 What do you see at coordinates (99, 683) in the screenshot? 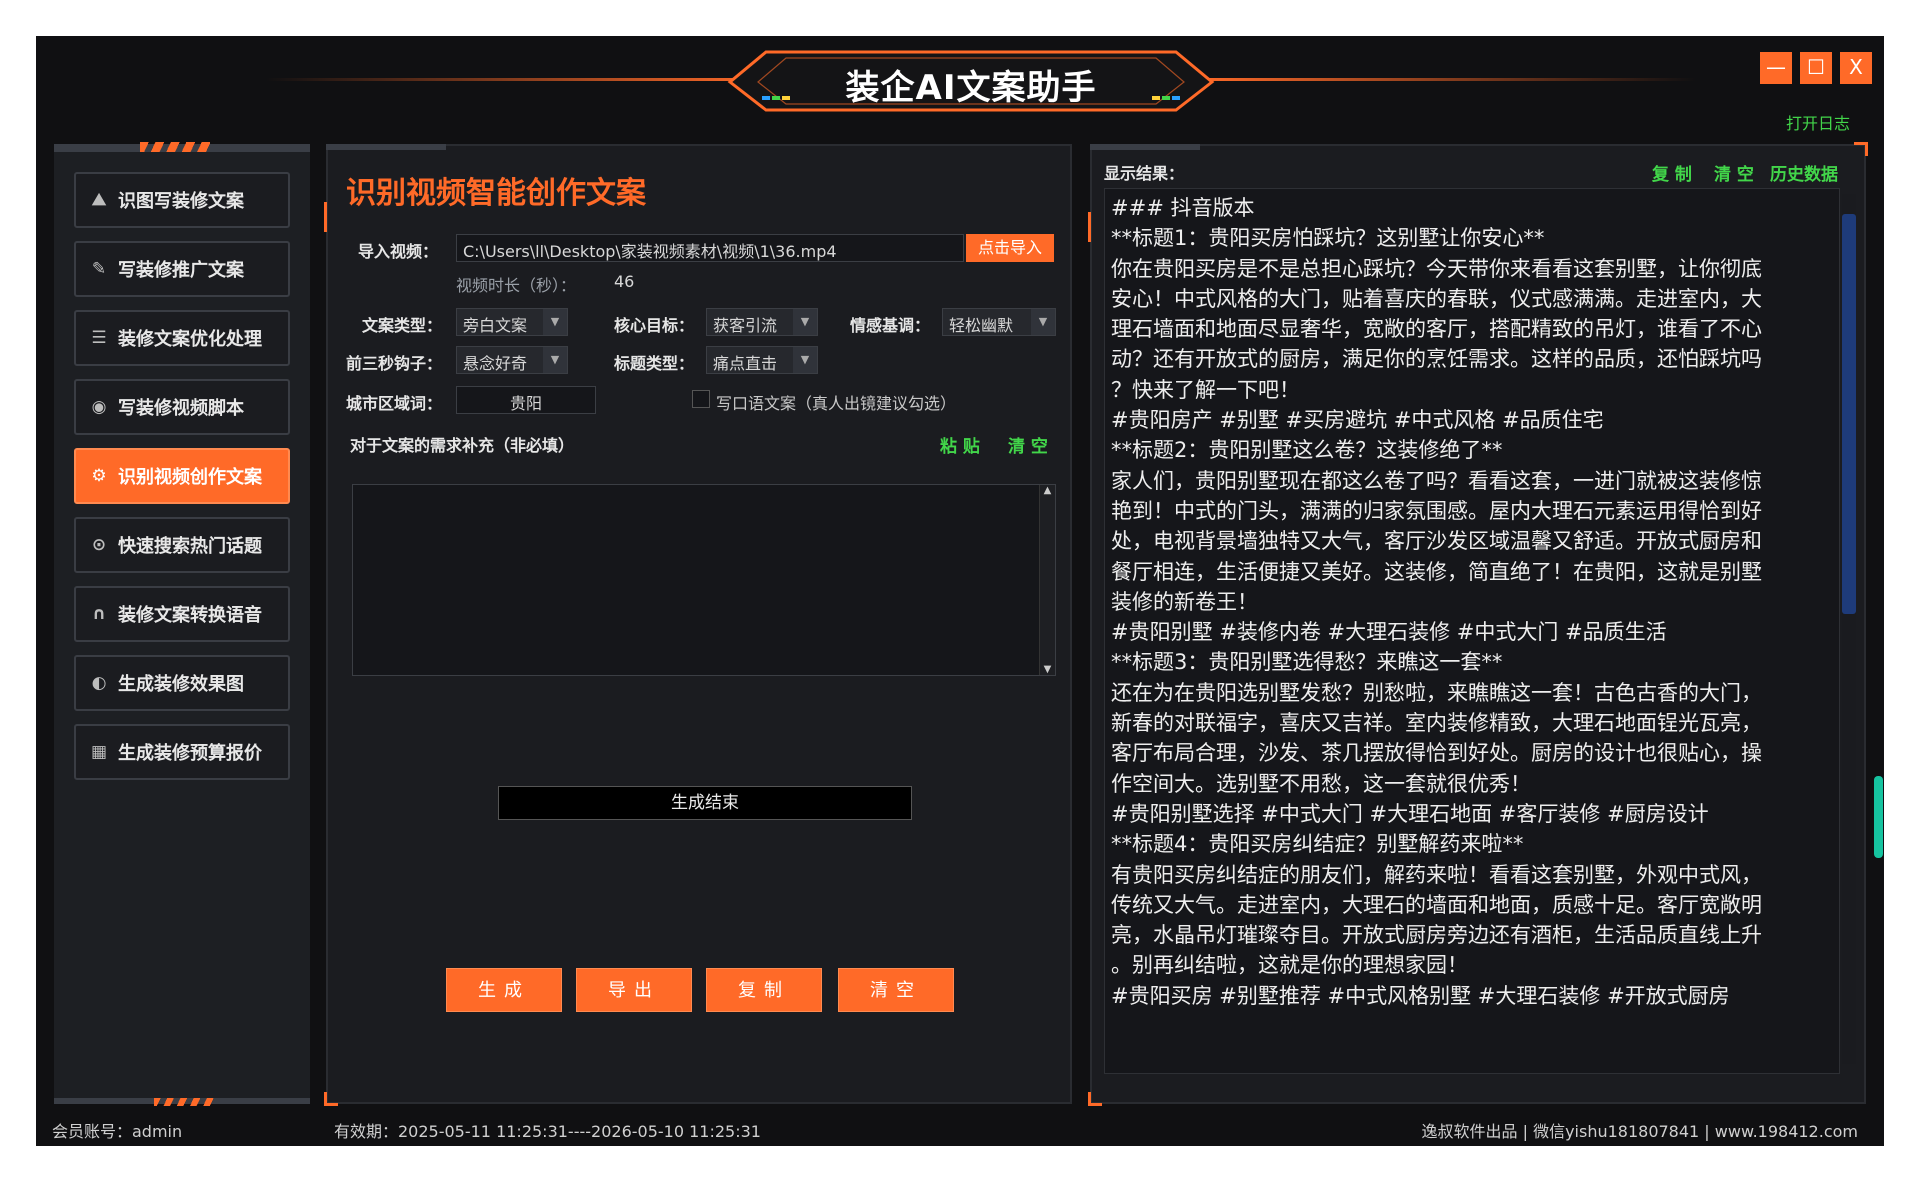
I see `palette-icon: ◐` at bounding box center [99, 683].